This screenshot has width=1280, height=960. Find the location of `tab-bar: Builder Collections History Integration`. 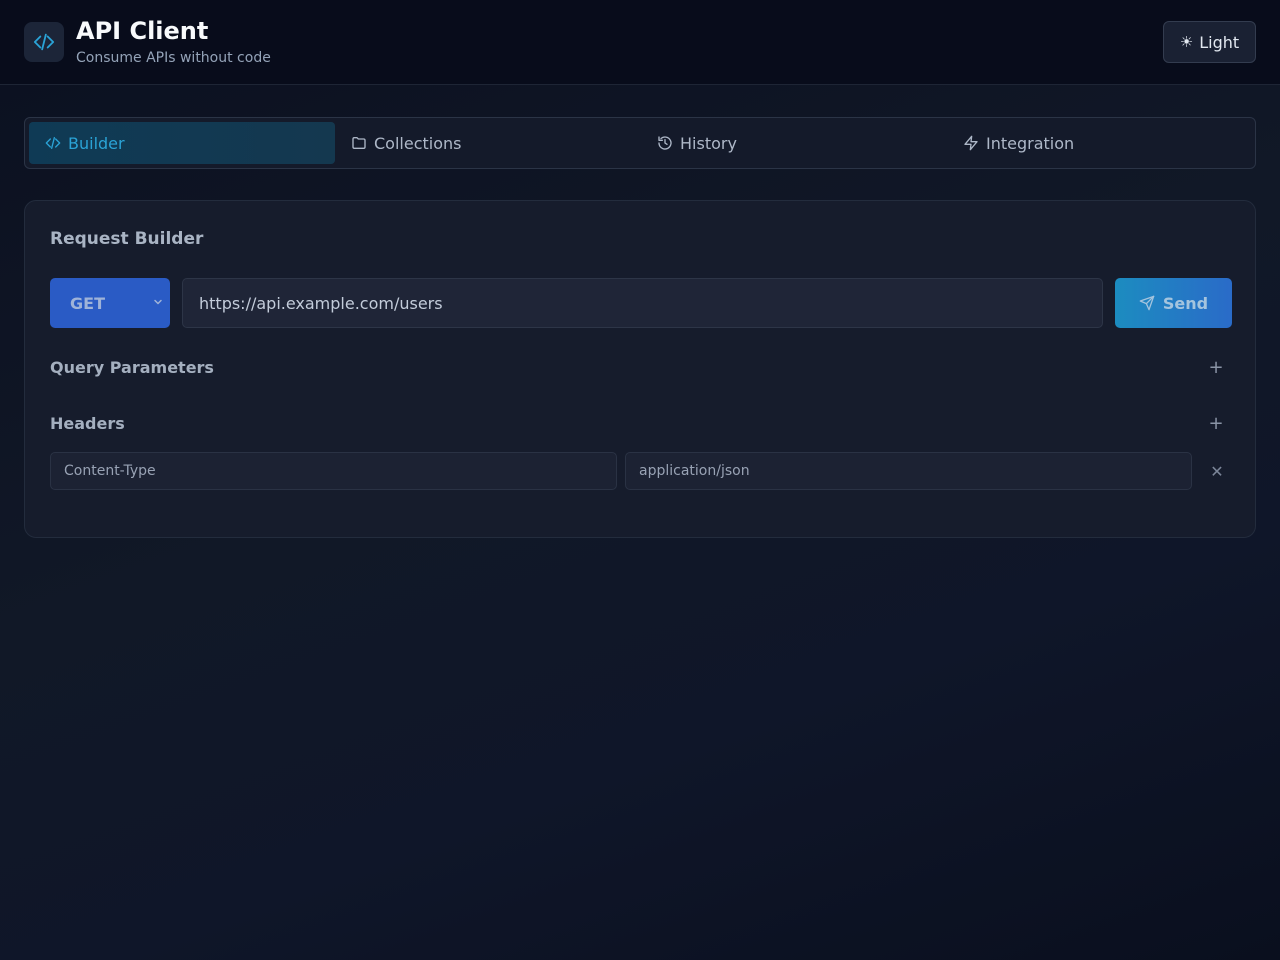

tab-bar: Builder Collections History Integration is located at coordinates (640, 143).